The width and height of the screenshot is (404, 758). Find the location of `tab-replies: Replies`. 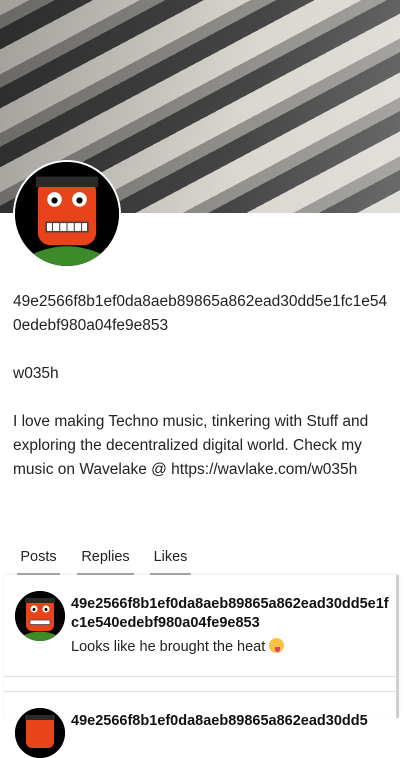

tab-replies: Replies is located at coordinates (105, 557).